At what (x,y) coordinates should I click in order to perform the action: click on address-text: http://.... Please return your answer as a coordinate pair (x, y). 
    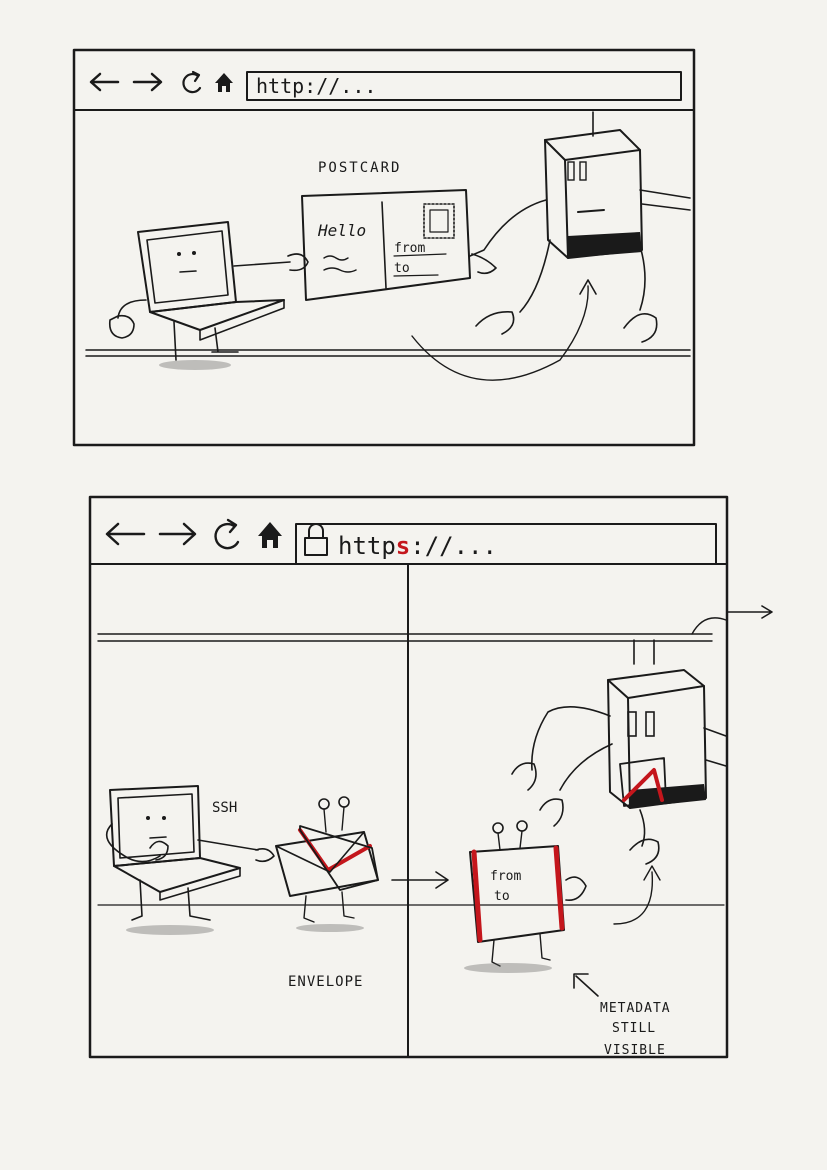
    Looking at the image, I should click on (316, 86).